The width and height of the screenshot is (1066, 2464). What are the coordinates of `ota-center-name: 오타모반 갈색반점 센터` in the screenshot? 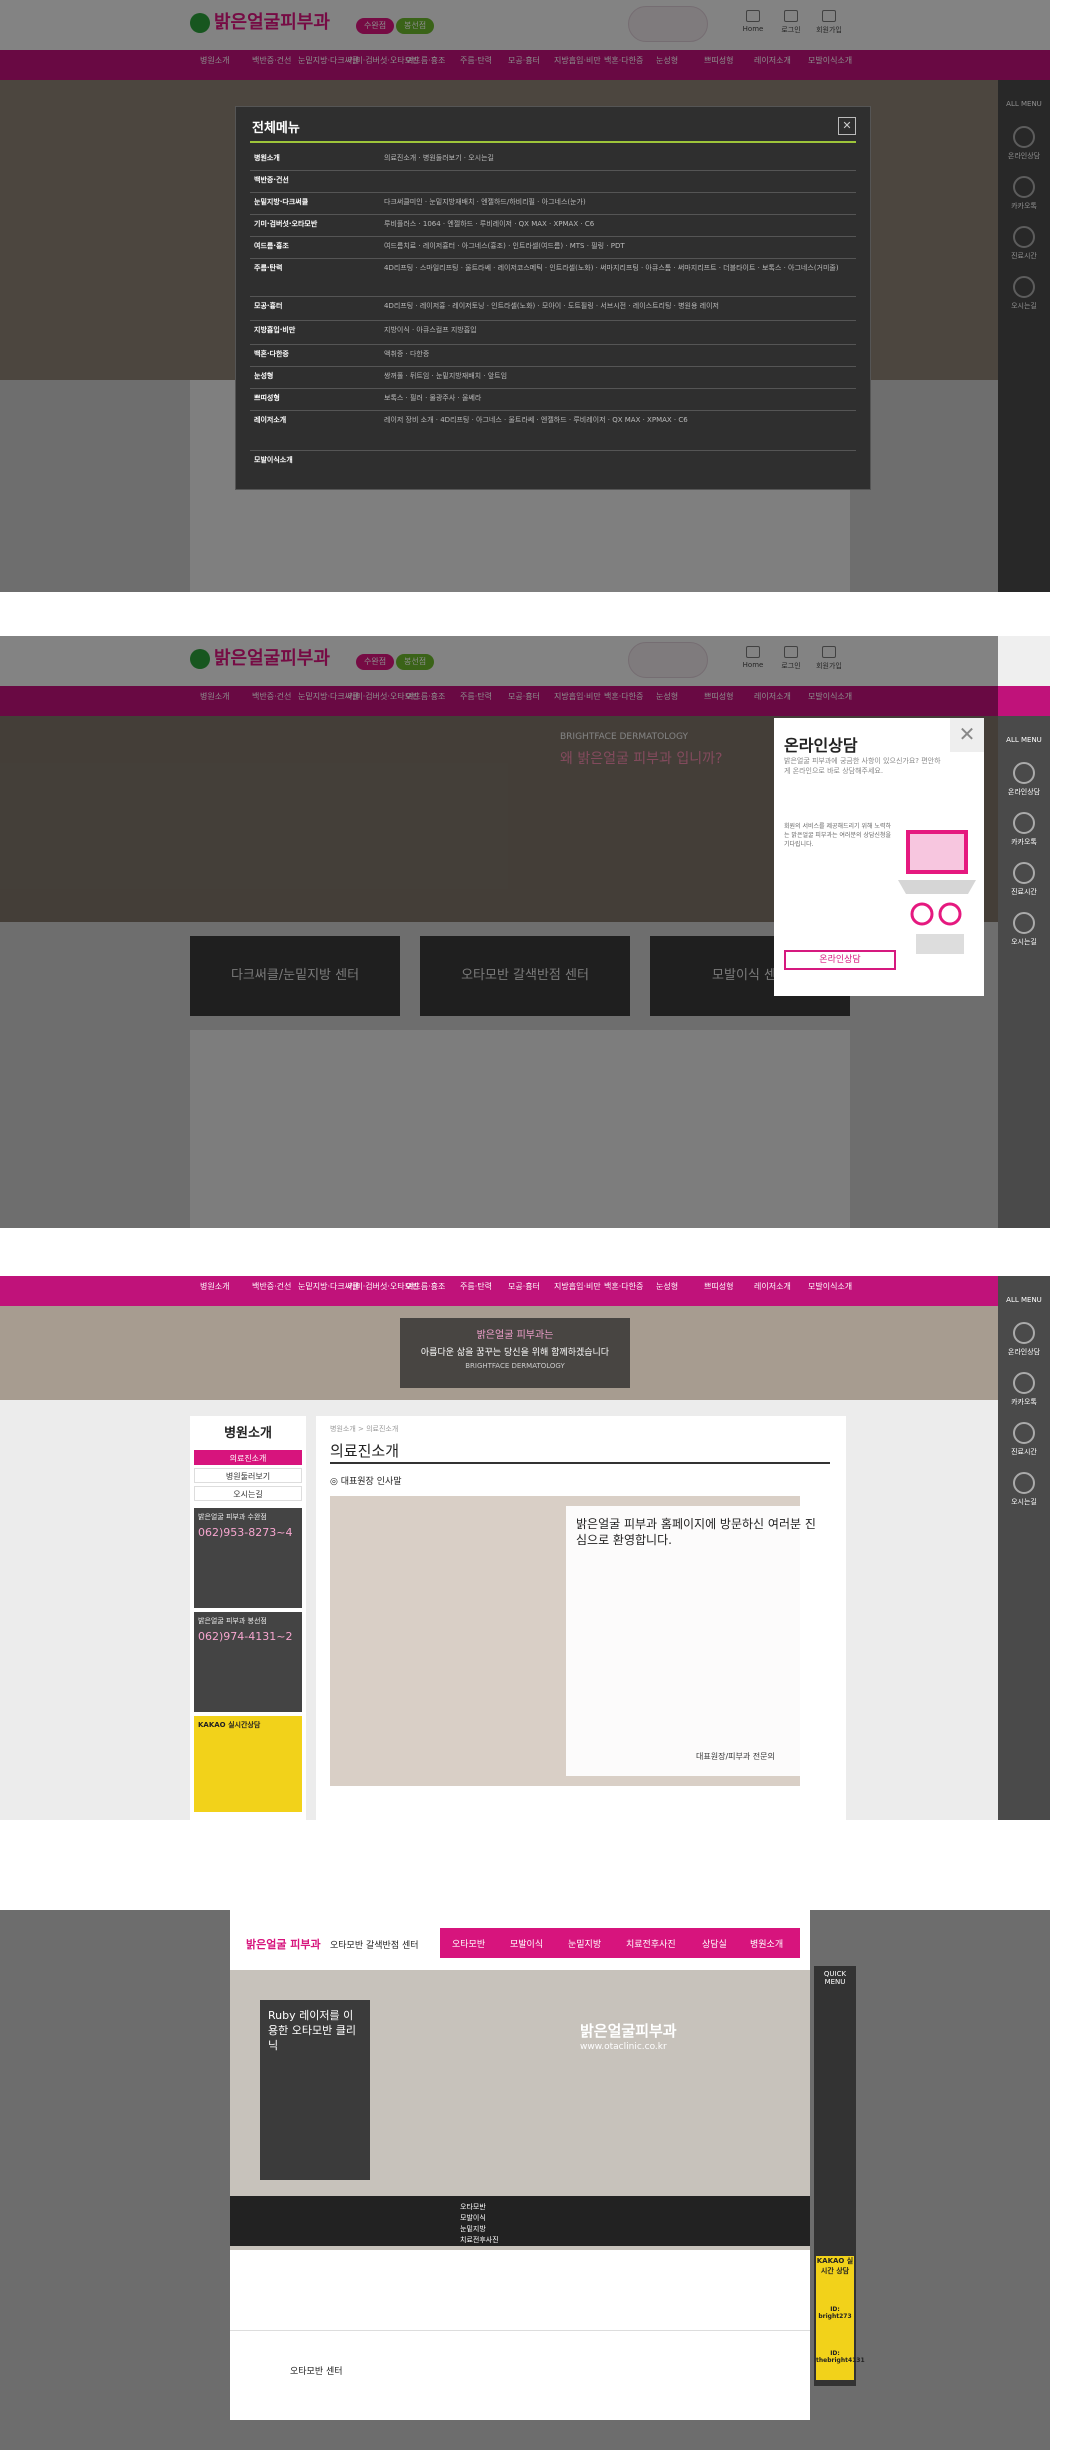 It's located at (374, 1946).